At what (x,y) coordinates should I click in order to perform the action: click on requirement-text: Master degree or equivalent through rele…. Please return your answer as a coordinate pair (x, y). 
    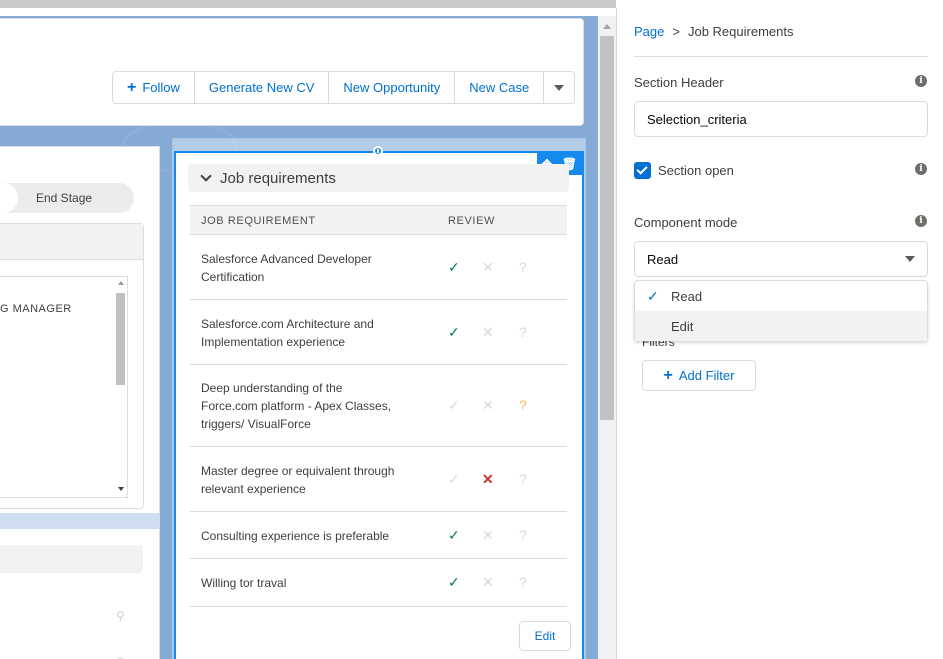
    Looking at the image, I should click on (298, 479).